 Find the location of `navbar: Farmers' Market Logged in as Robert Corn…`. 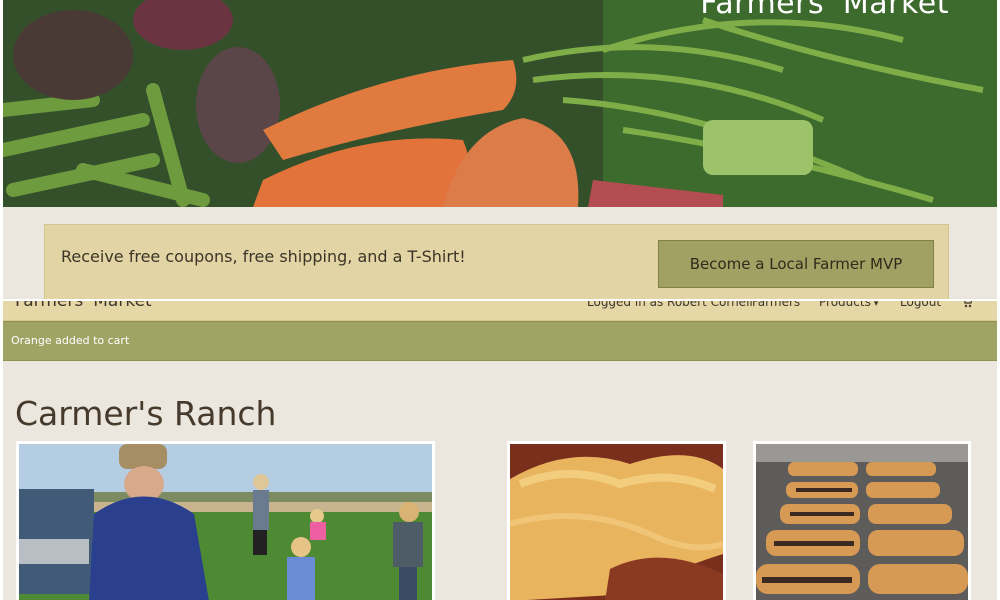

navbar: Farmers' Market Logged in as Robert Corn… is located at coordinates (500, 311).